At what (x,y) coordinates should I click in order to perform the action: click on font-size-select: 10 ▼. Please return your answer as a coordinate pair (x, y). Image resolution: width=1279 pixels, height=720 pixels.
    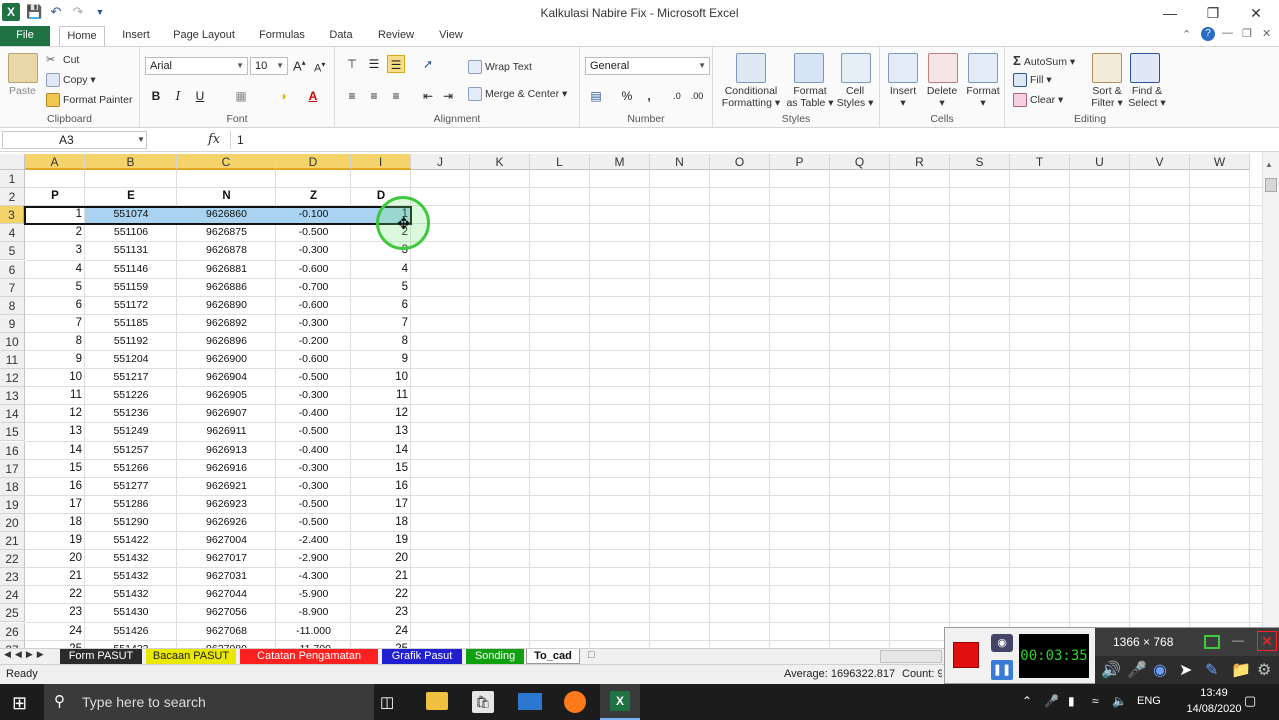
    Looking at the image, I should click on (269, 66).